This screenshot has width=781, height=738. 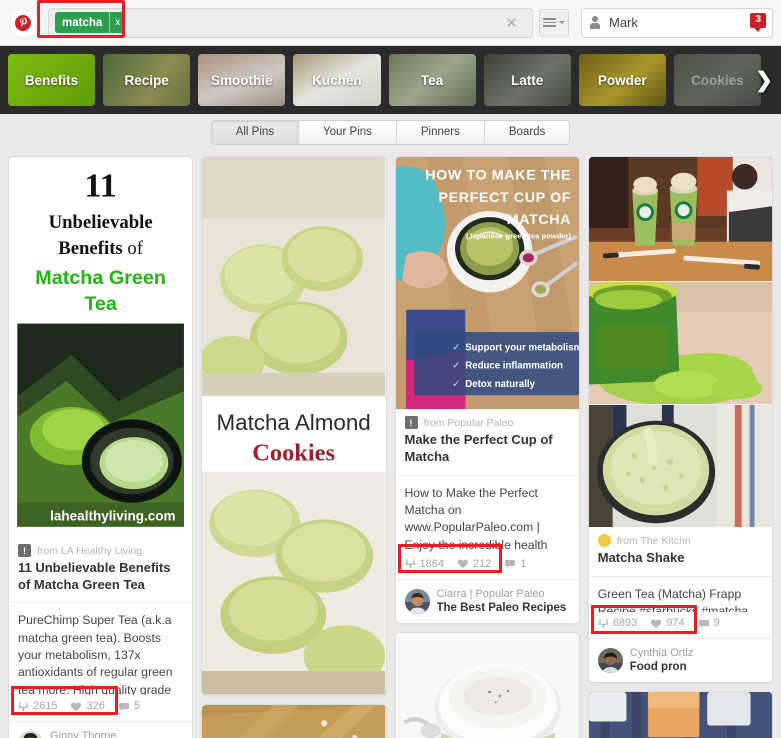 I want to click on search-input, so click(x=310, y=22).